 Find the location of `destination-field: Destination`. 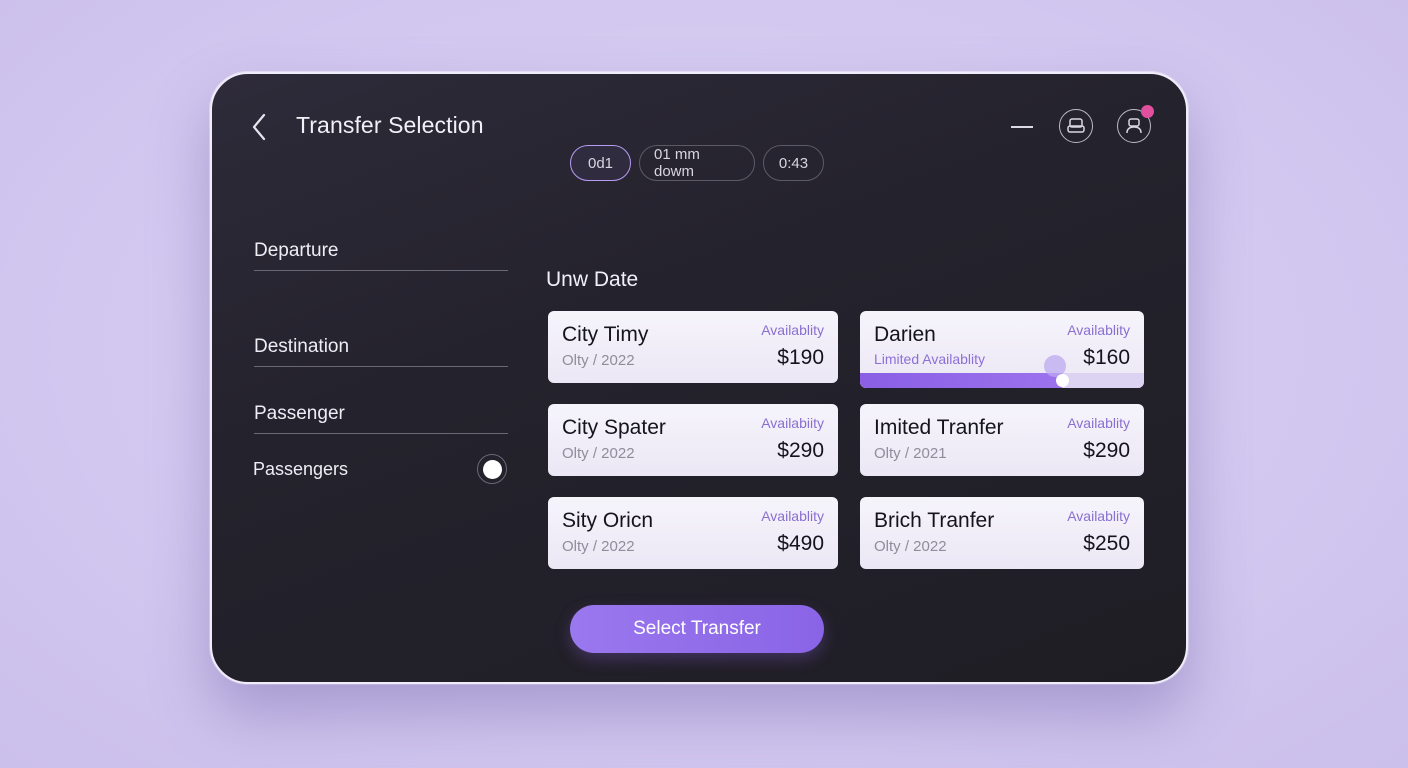

destination-field: Destination is located at coordinates (381, 351).